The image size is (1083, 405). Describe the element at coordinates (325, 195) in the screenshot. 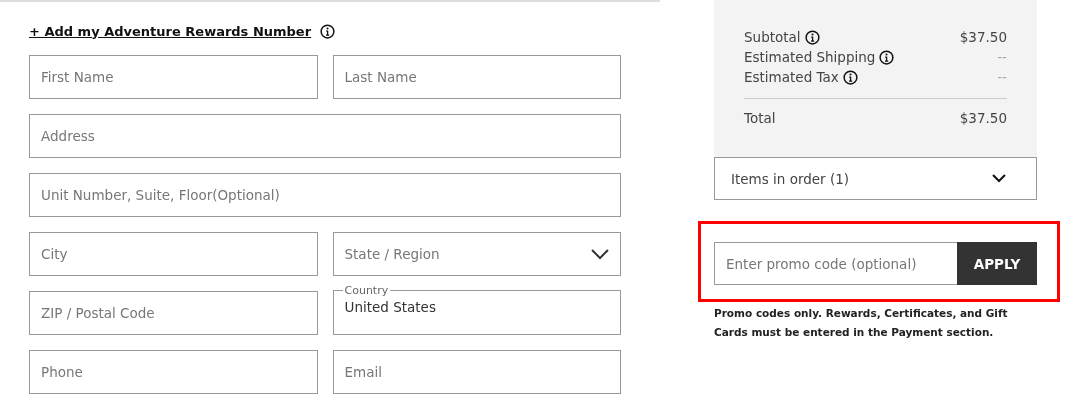

I see `input-field: Unit Number, Suite, Floor(Optional)` at that location.